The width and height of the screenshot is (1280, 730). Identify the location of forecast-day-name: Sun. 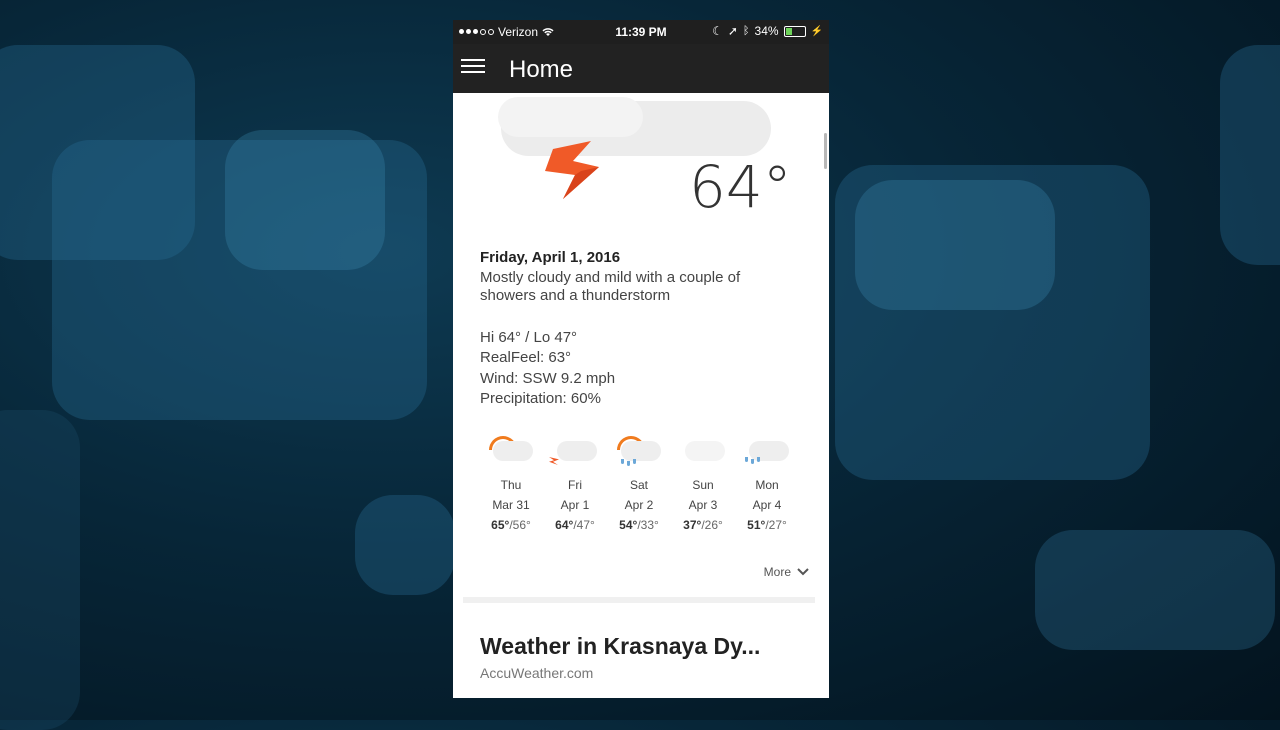
(703, 485).